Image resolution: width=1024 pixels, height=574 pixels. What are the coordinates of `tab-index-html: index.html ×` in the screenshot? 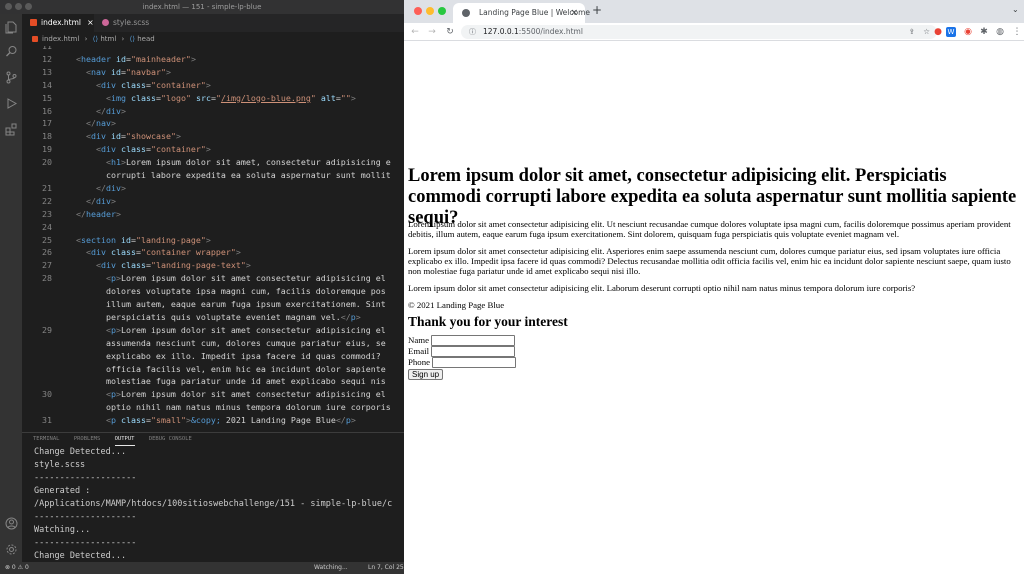 It's located at (58, 23).